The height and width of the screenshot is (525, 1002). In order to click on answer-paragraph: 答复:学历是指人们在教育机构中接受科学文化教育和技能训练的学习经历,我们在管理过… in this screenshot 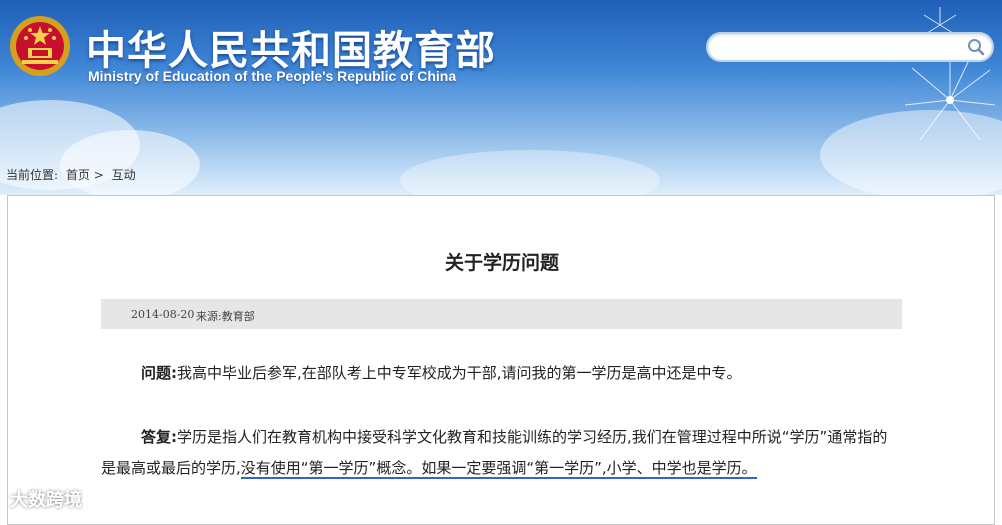, I will do `click(496, 453)`.